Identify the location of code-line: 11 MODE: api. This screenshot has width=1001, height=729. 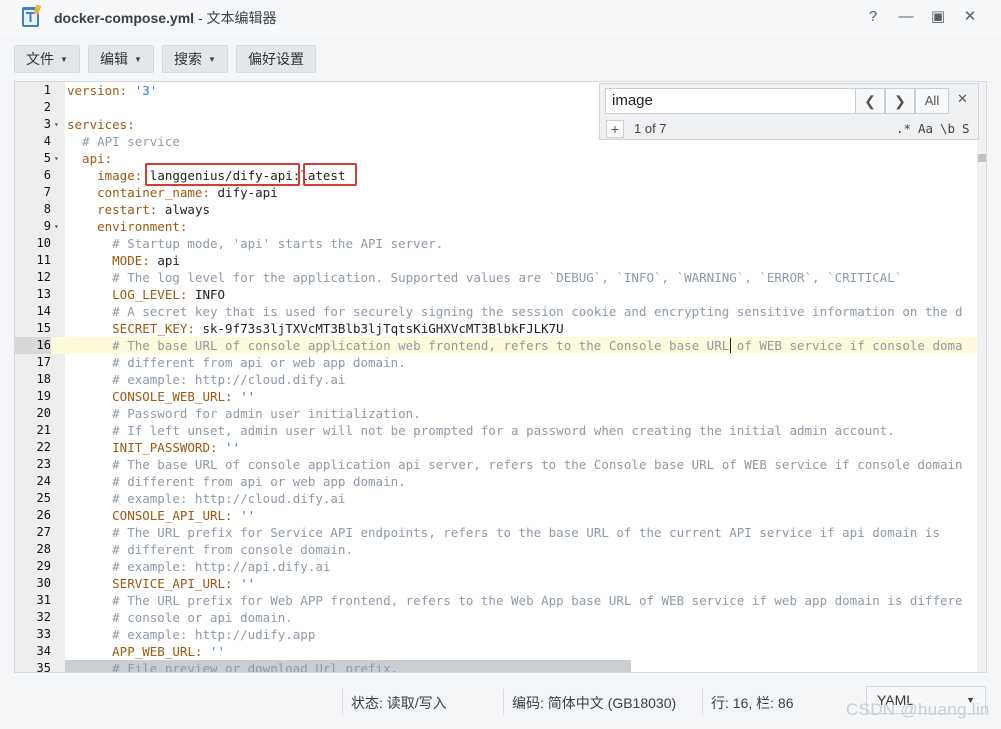
(496, 260).